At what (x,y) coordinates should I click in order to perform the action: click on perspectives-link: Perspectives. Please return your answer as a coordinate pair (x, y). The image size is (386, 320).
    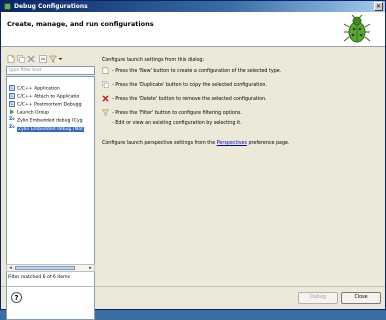
    Looking at the image, I should click on (232, 143).